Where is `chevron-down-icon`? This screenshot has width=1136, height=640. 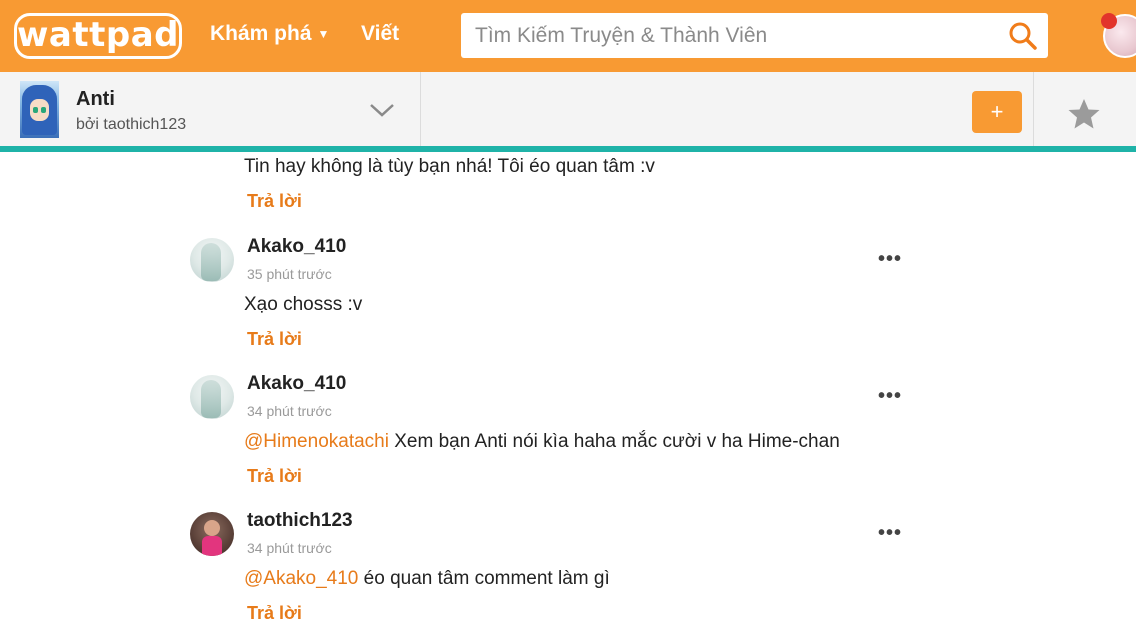
chevron-down-icon is located at coordinates (382, 110).